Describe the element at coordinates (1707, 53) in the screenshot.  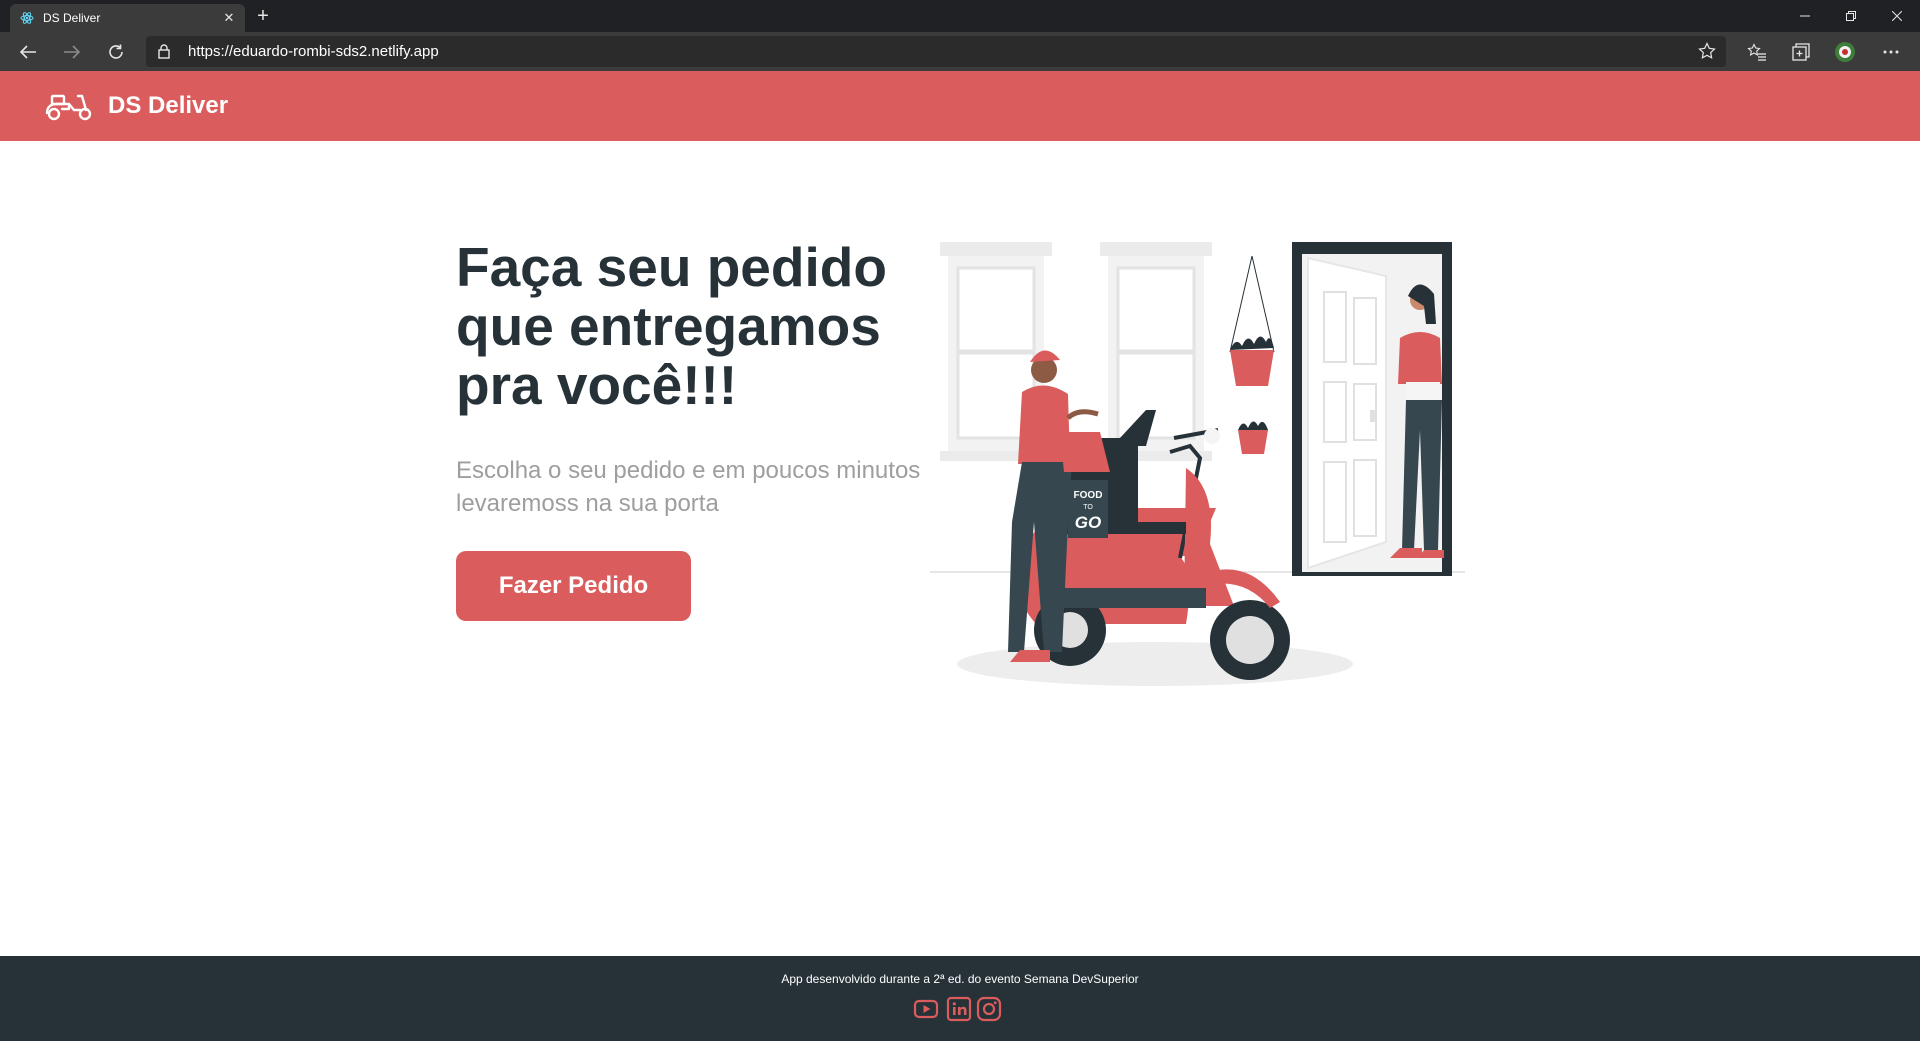
I see `favorite-star-icon` at that location.